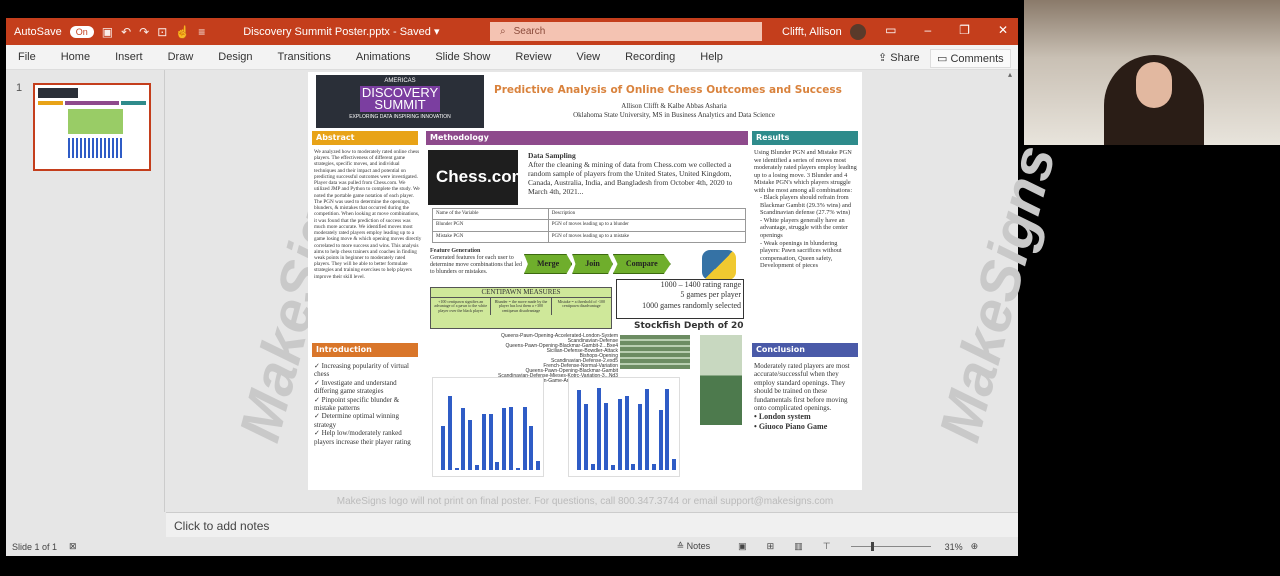 The width and height of the screenshot is (1280, 576). What do you see at coordinates (201, 32) in the screenshot?
I see `customize-toolbar-icon: ≡` at bounding box center [201, 32].